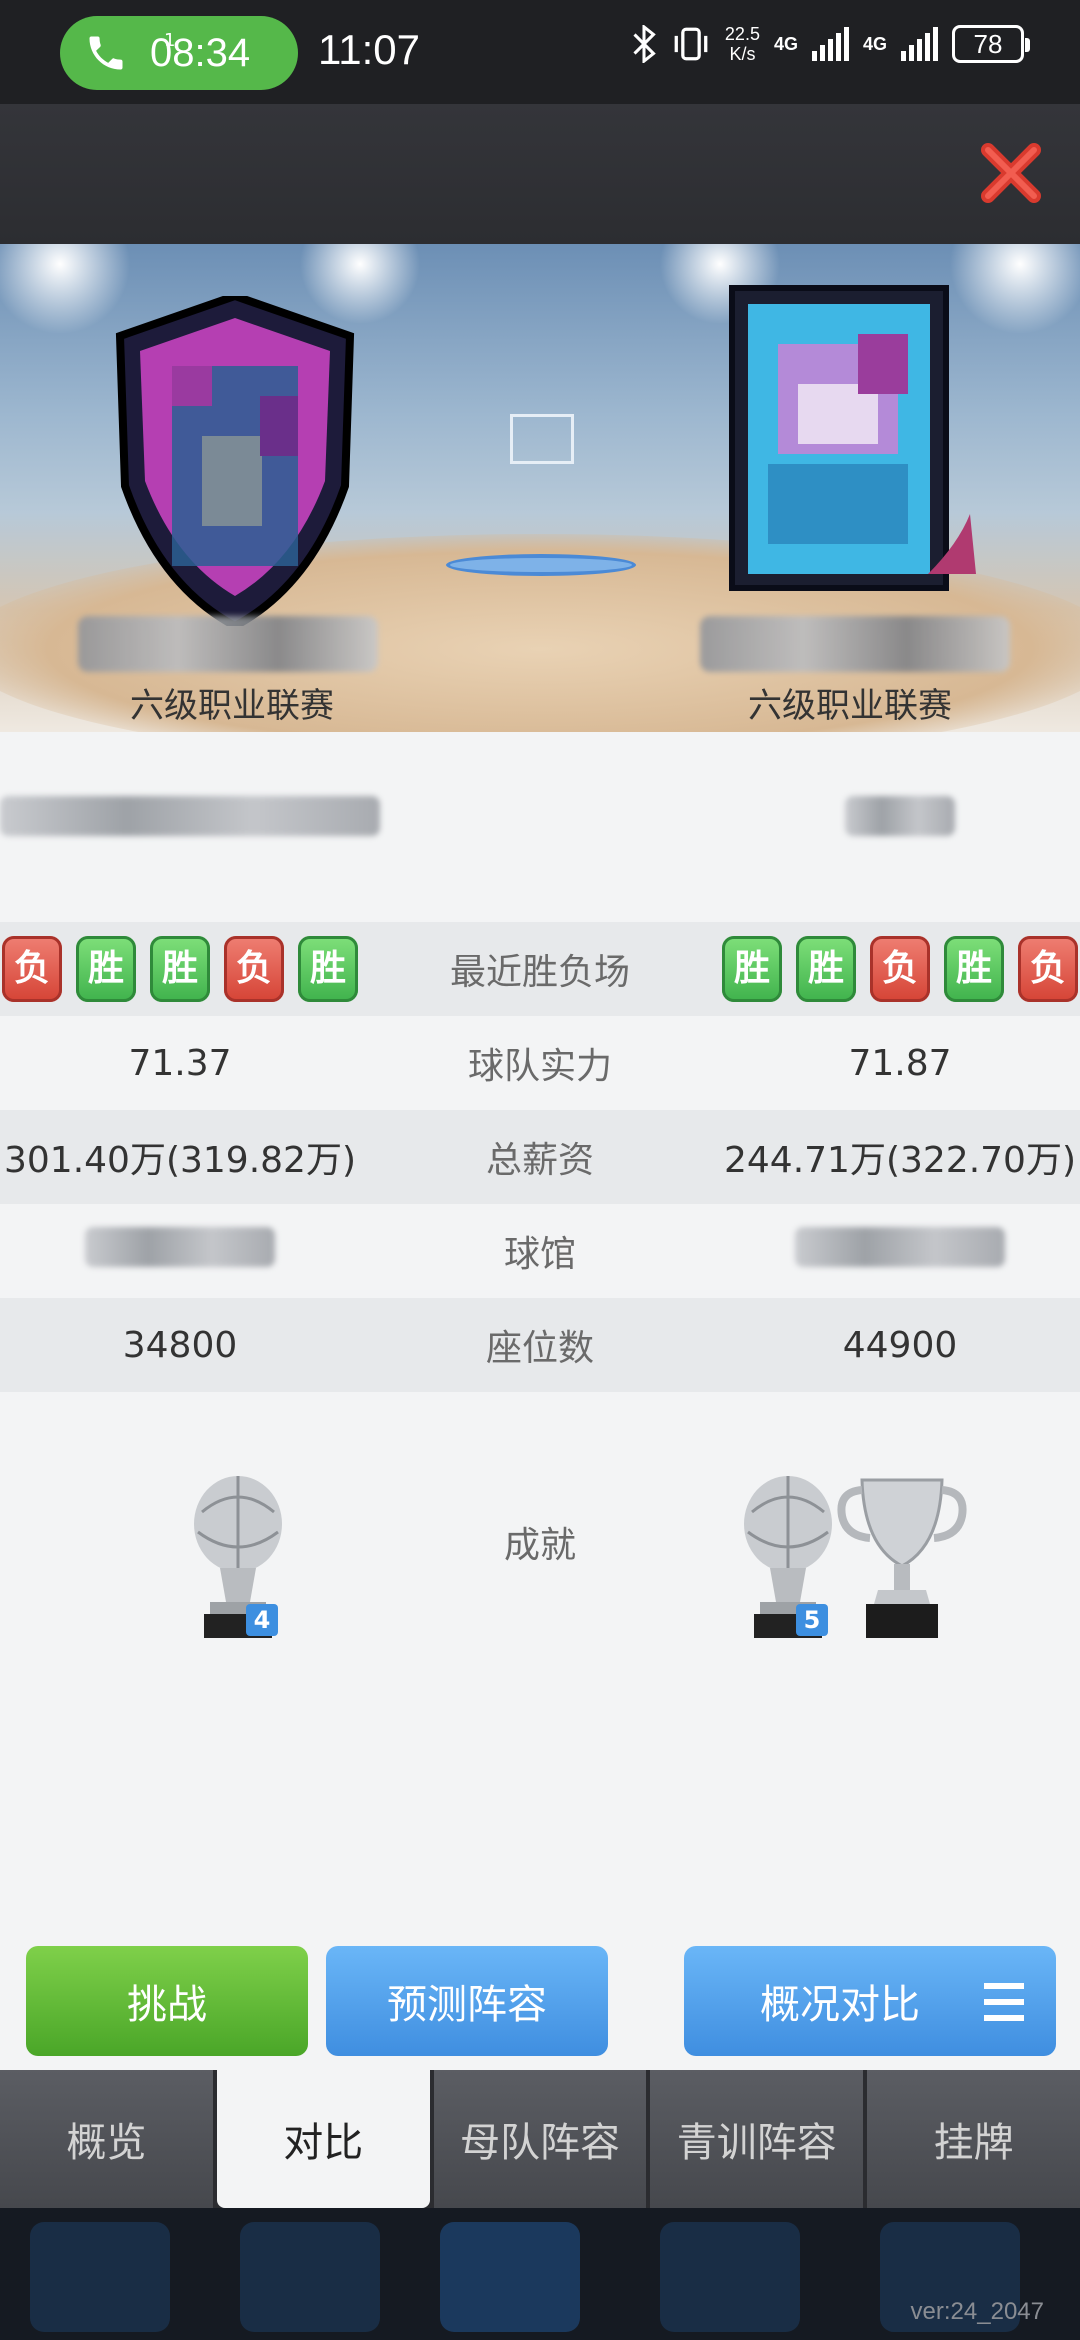 The height and width of the screenshot is (2340, 1080). I want to click on network-type-2: 4G, so click(874, 43).